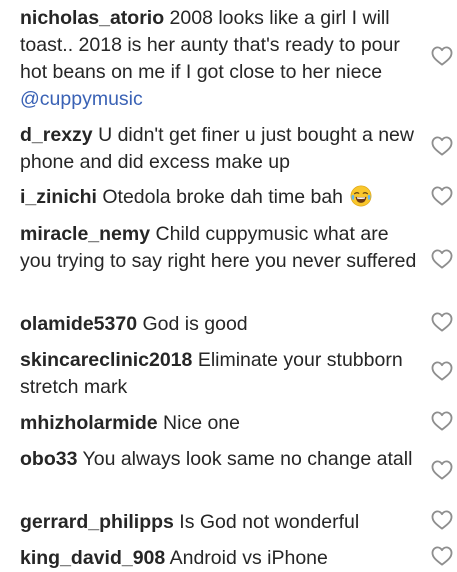 The height and width of the screenshot is (572, 457). What do you see at coordinates (361, 196) in the screenshot?
I see `face-with-tears-of-joy-icon` at bounding box center [361, 196].